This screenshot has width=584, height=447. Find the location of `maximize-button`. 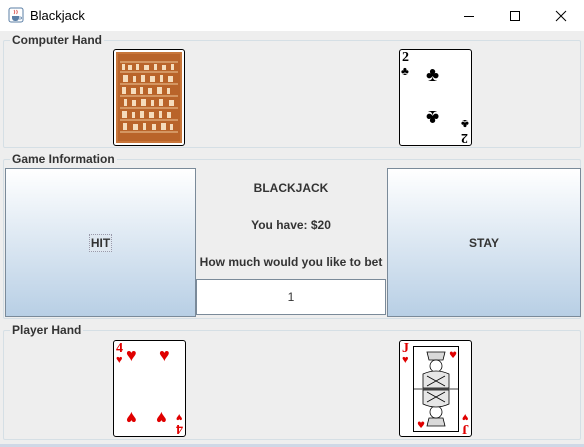

maximize-button is located at coordinates (515, 15).